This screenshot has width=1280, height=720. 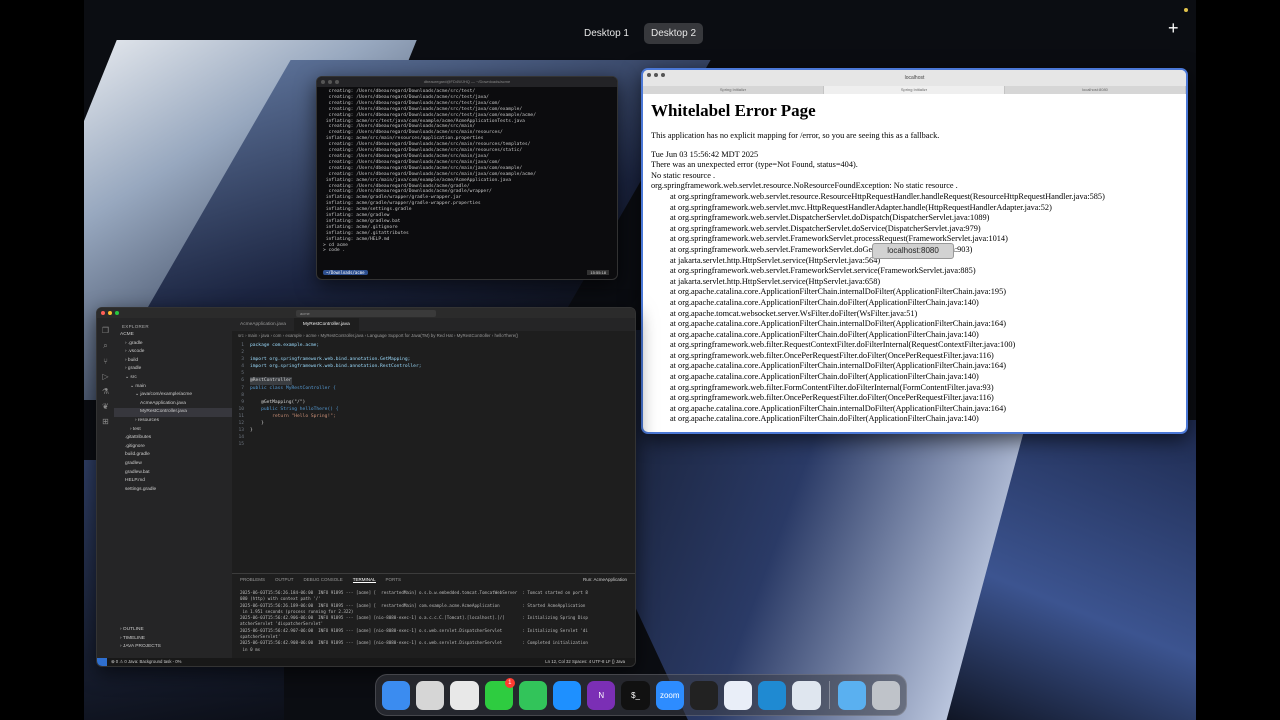 I want to click on spring-icon: ❦, so click(x=105, y=406).